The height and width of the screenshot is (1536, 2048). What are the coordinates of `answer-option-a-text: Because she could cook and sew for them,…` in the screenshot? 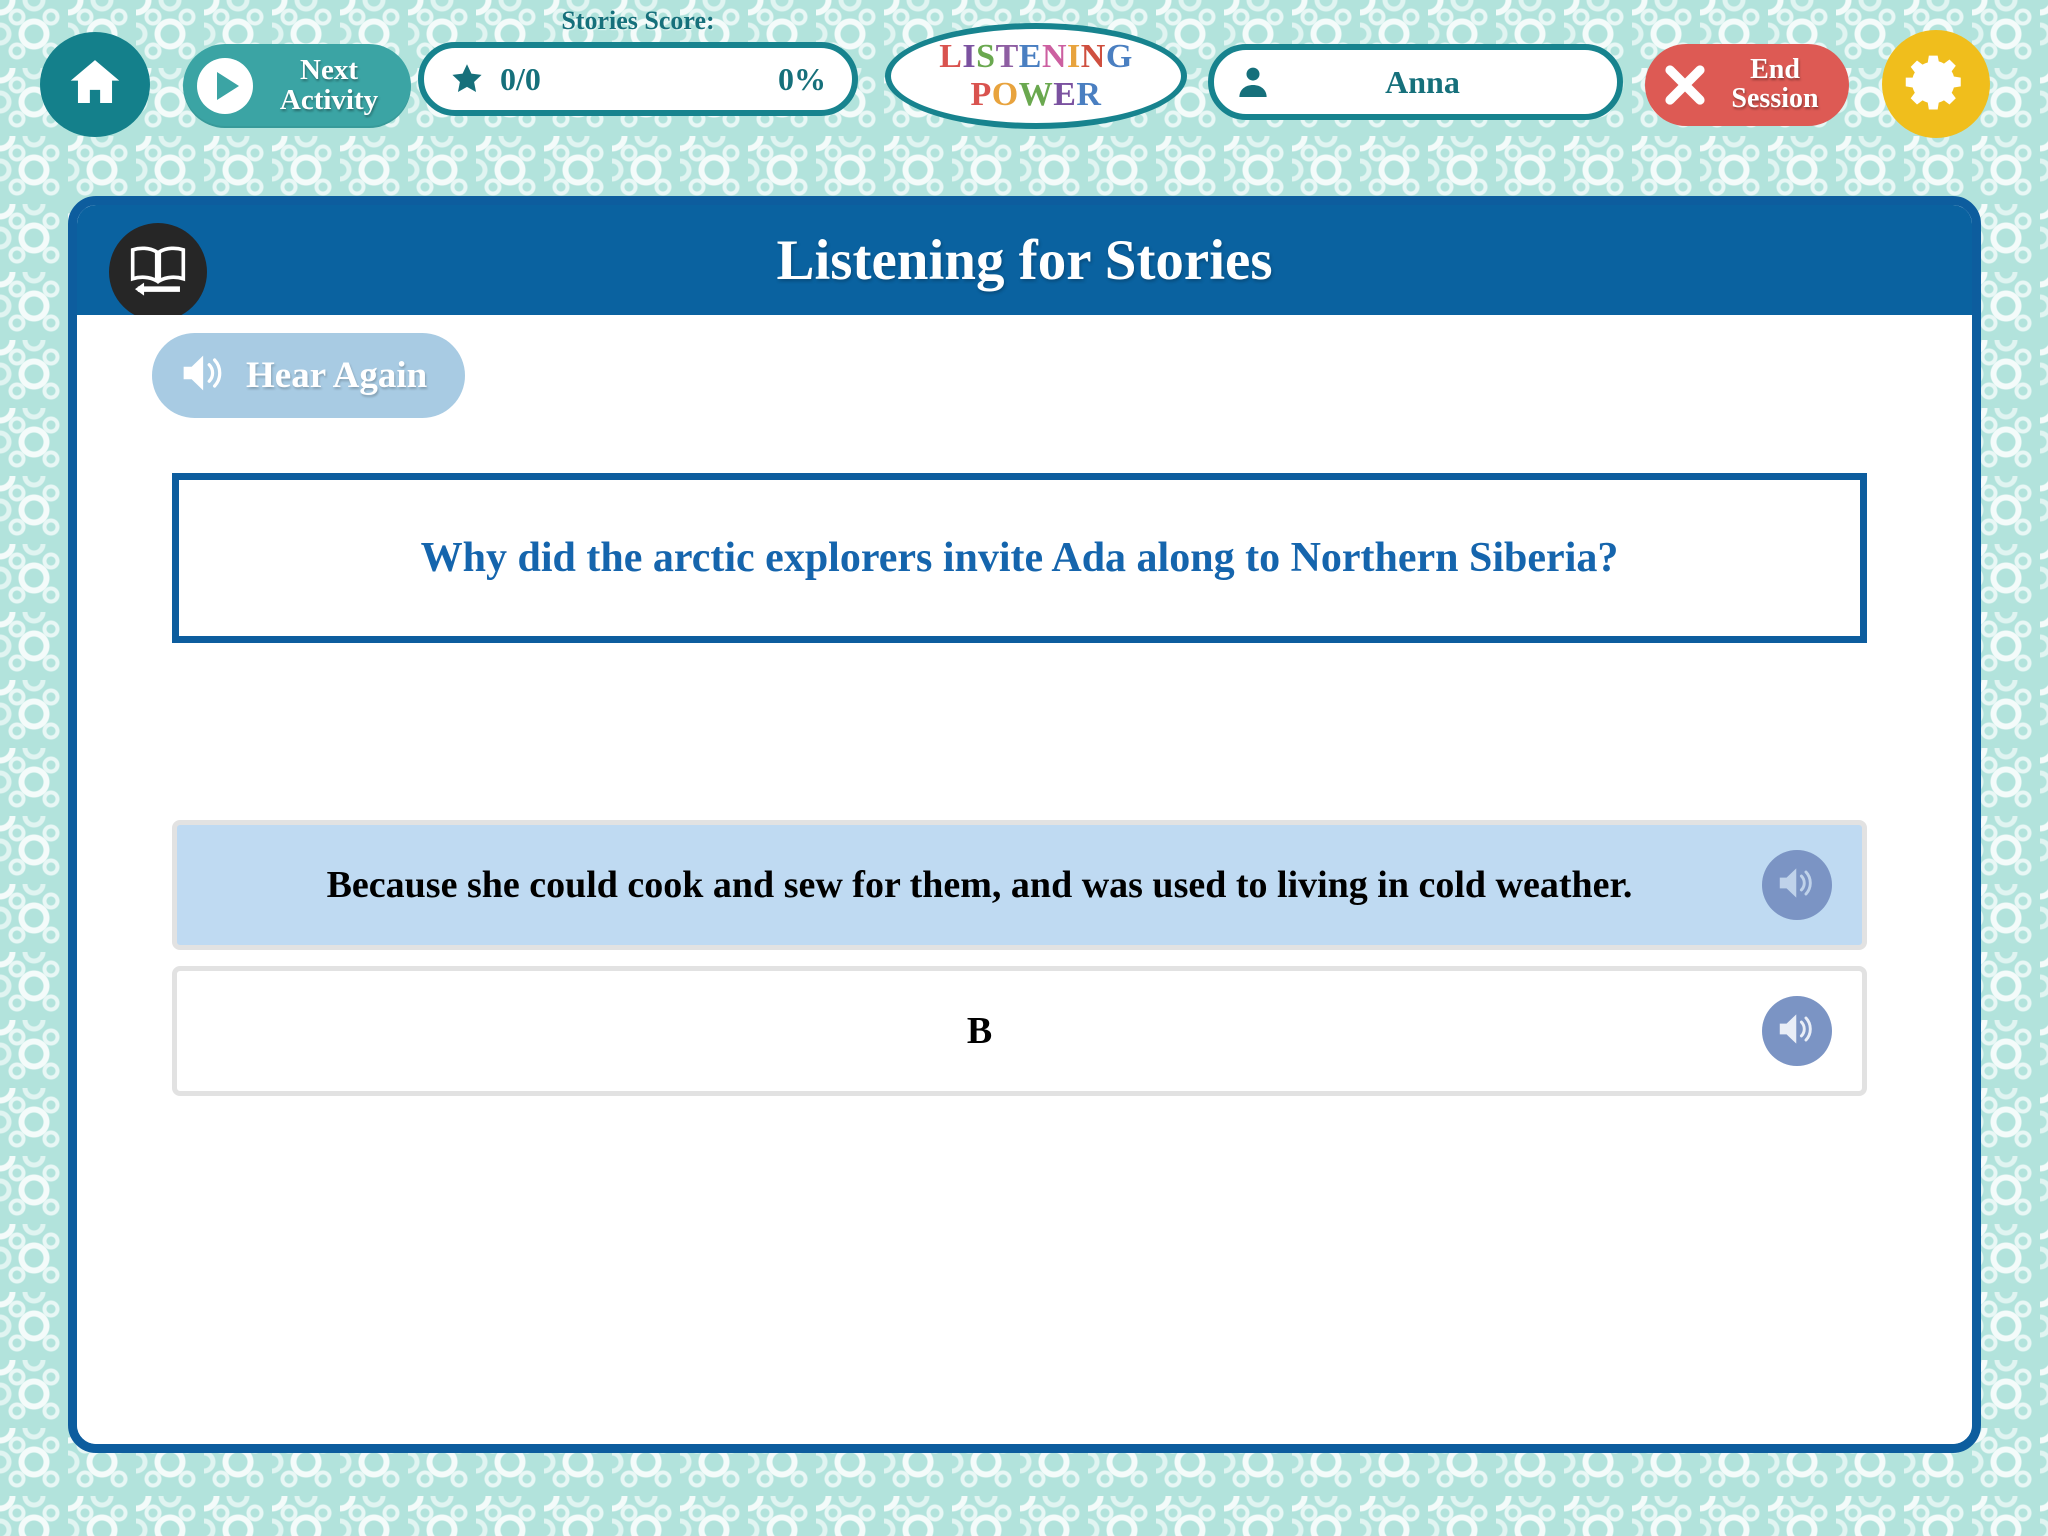 It's located at (979, 884).